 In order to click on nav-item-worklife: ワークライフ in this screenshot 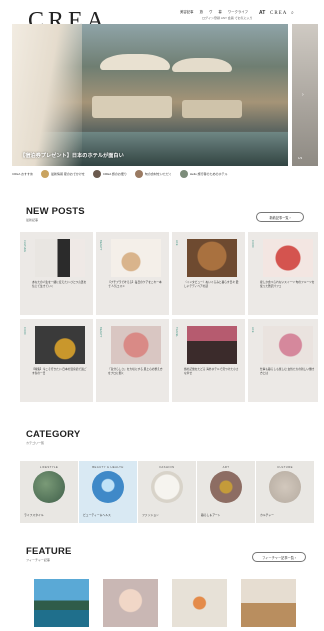, I will do `click(238, 11)`.